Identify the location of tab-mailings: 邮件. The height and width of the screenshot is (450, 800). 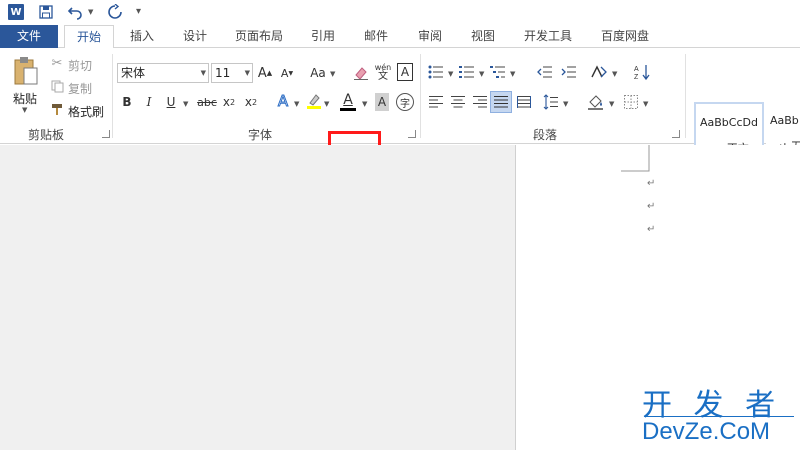
(376, 36).